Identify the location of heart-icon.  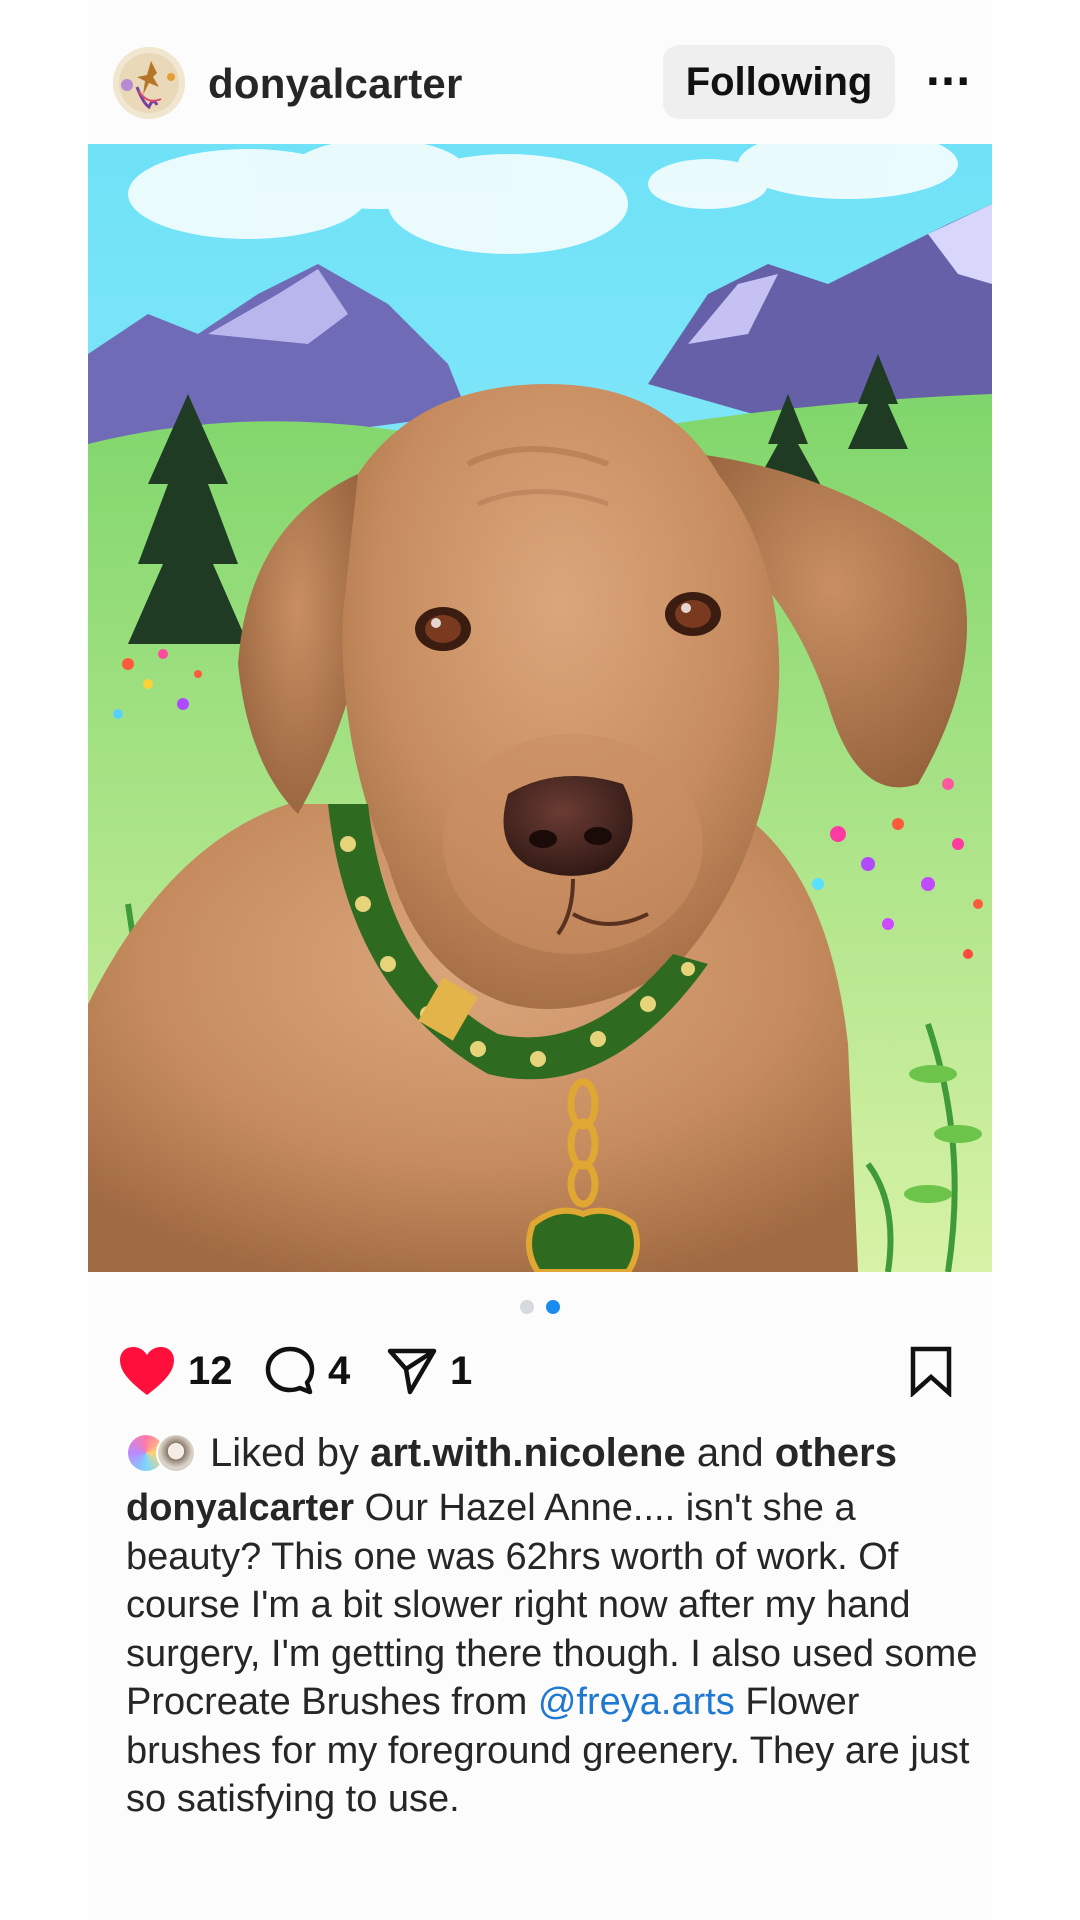
(147, 1371).